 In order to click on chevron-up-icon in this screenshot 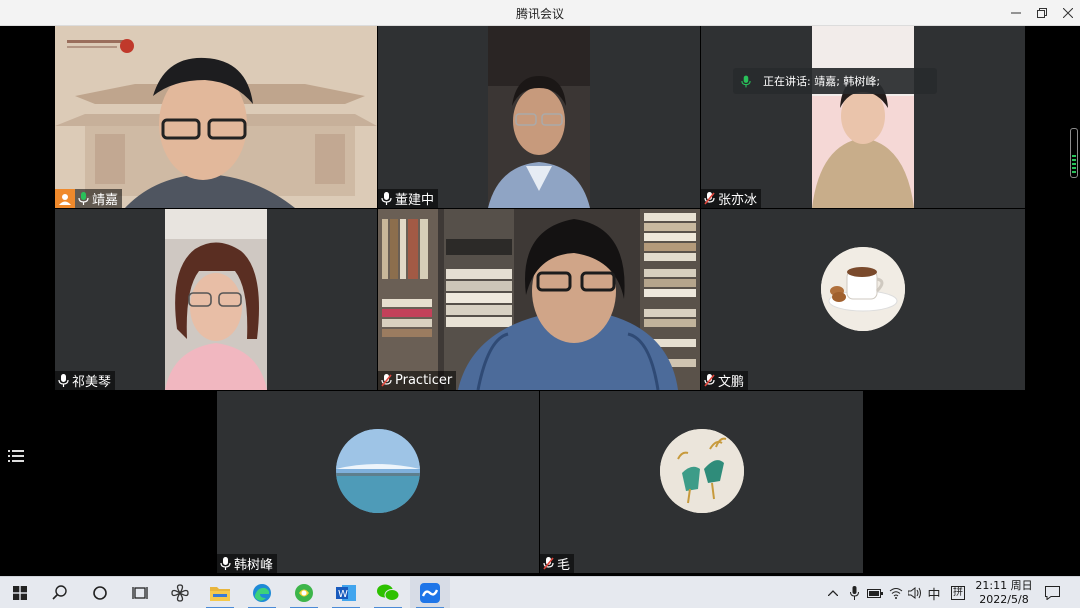, I will do `click(833, 593)`.